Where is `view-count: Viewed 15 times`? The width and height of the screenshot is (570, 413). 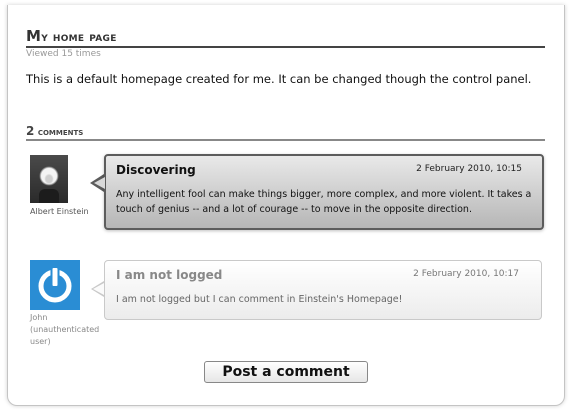
view-count: Viewed 15 times is located at coordinates (63, 54).